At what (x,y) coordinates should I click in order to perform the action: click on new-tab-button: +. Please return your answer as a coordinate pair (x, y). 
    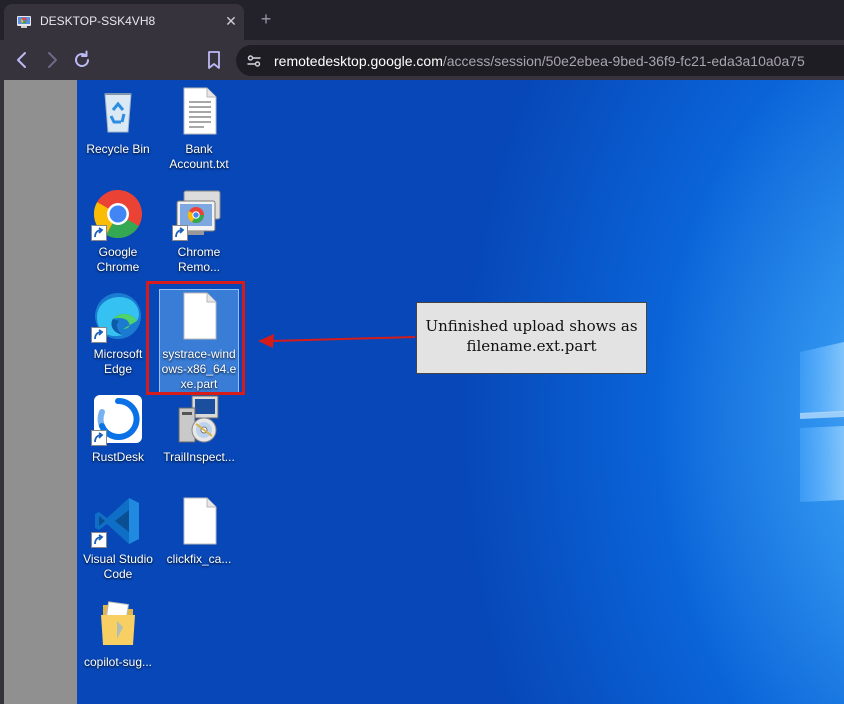
    Looking at the image, I should click on (266, 19).